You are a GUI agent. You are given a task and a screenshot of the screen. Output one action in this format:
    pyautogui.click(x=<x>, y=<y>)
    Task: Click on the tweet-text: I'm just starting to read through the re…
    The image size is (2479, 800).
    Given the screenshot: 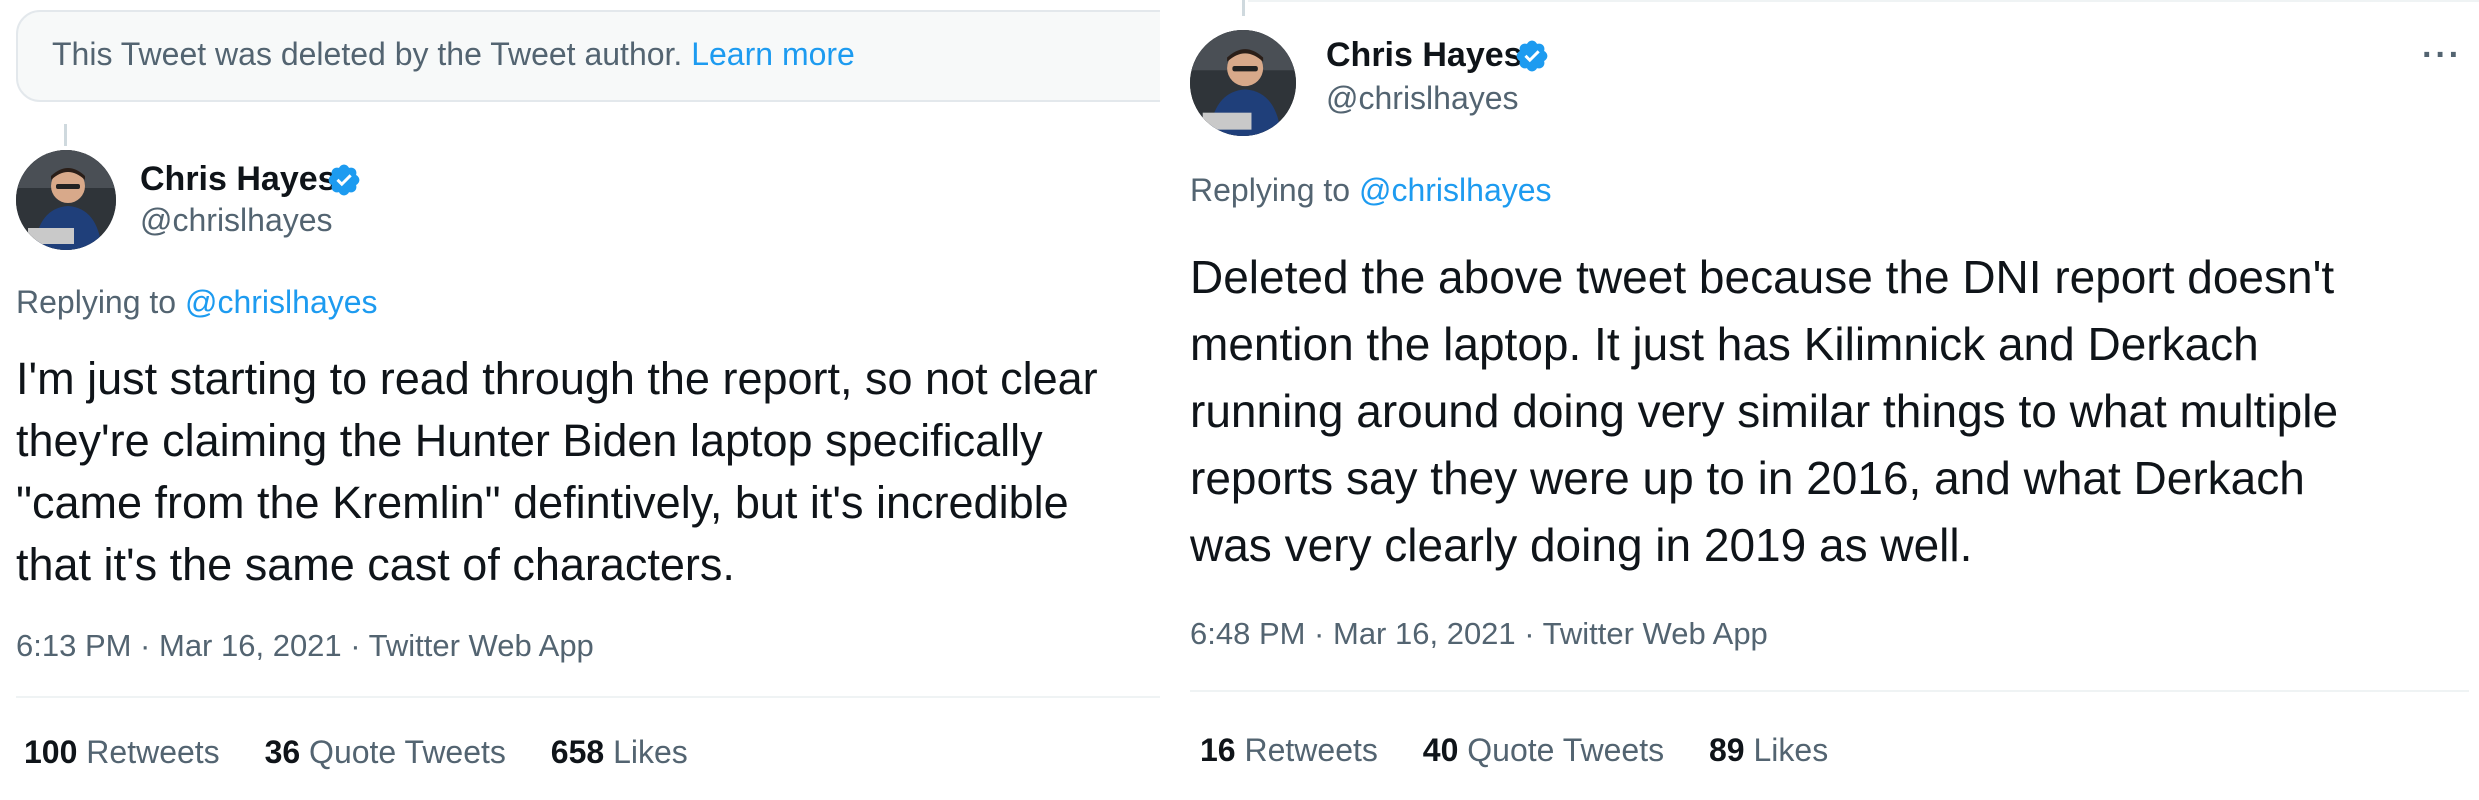 What is the action you would take?
    pyautogui.click(x=557, y=472)
    